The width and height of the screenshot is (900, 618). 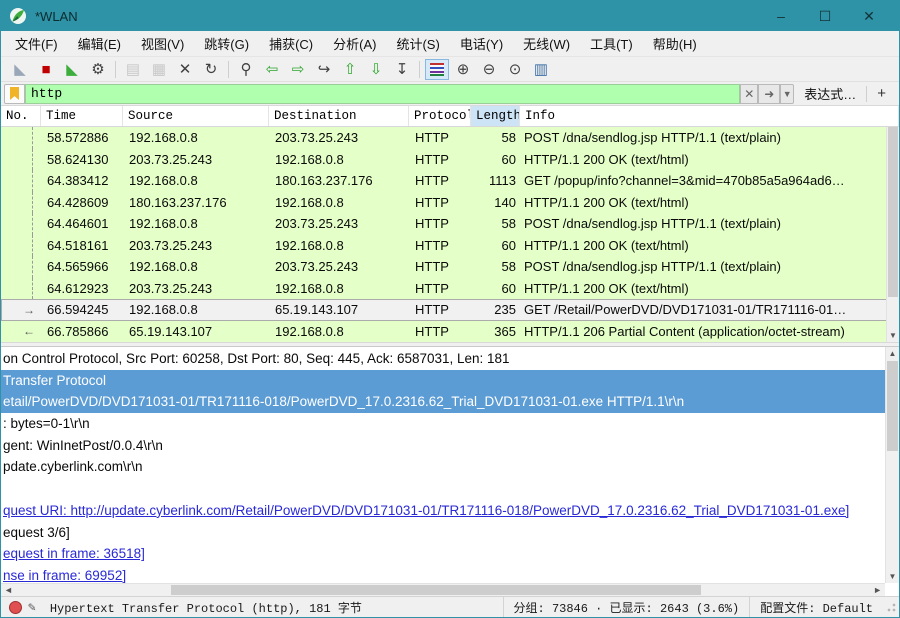 I want to click on maximize-button: ☐, so click(x=825, y=16).